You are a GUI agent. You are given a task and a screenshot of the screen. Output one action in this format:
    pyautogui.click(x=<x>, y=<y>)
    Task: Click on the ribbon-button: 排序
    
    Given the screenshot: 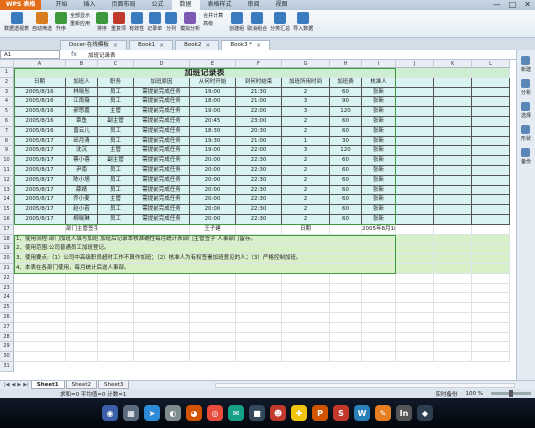 What is the action you would take?
    pyautogui.click(x=102, y=21)
    